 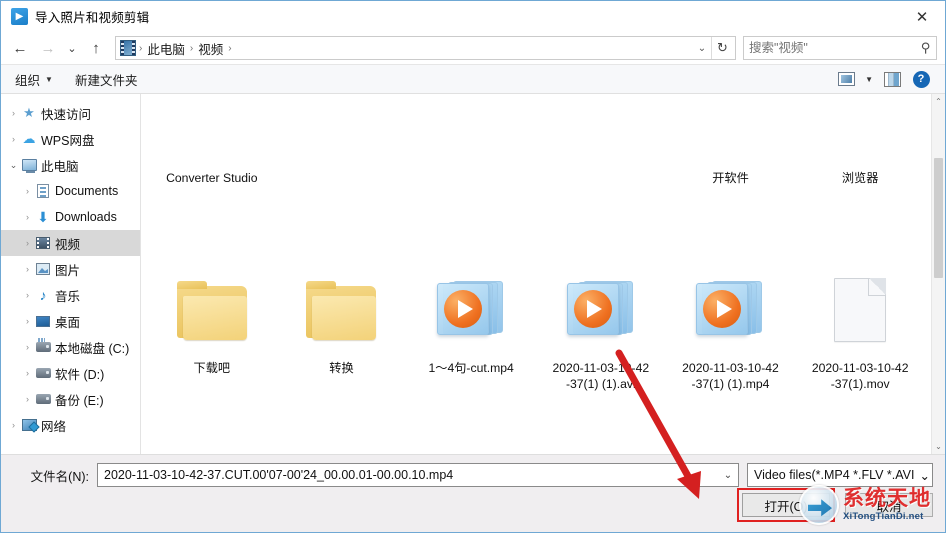 I want to click on desktop-icon, so click(x=43, y=321).